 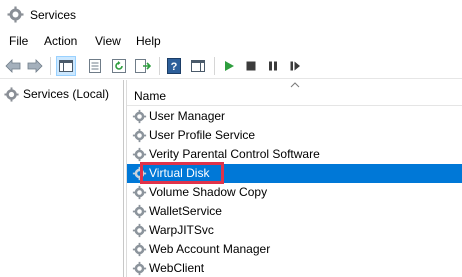 What do you see at coordinates (13, 66) in the screenshot?
I see `back-arrow-icon` at bounding box center [13, 66].